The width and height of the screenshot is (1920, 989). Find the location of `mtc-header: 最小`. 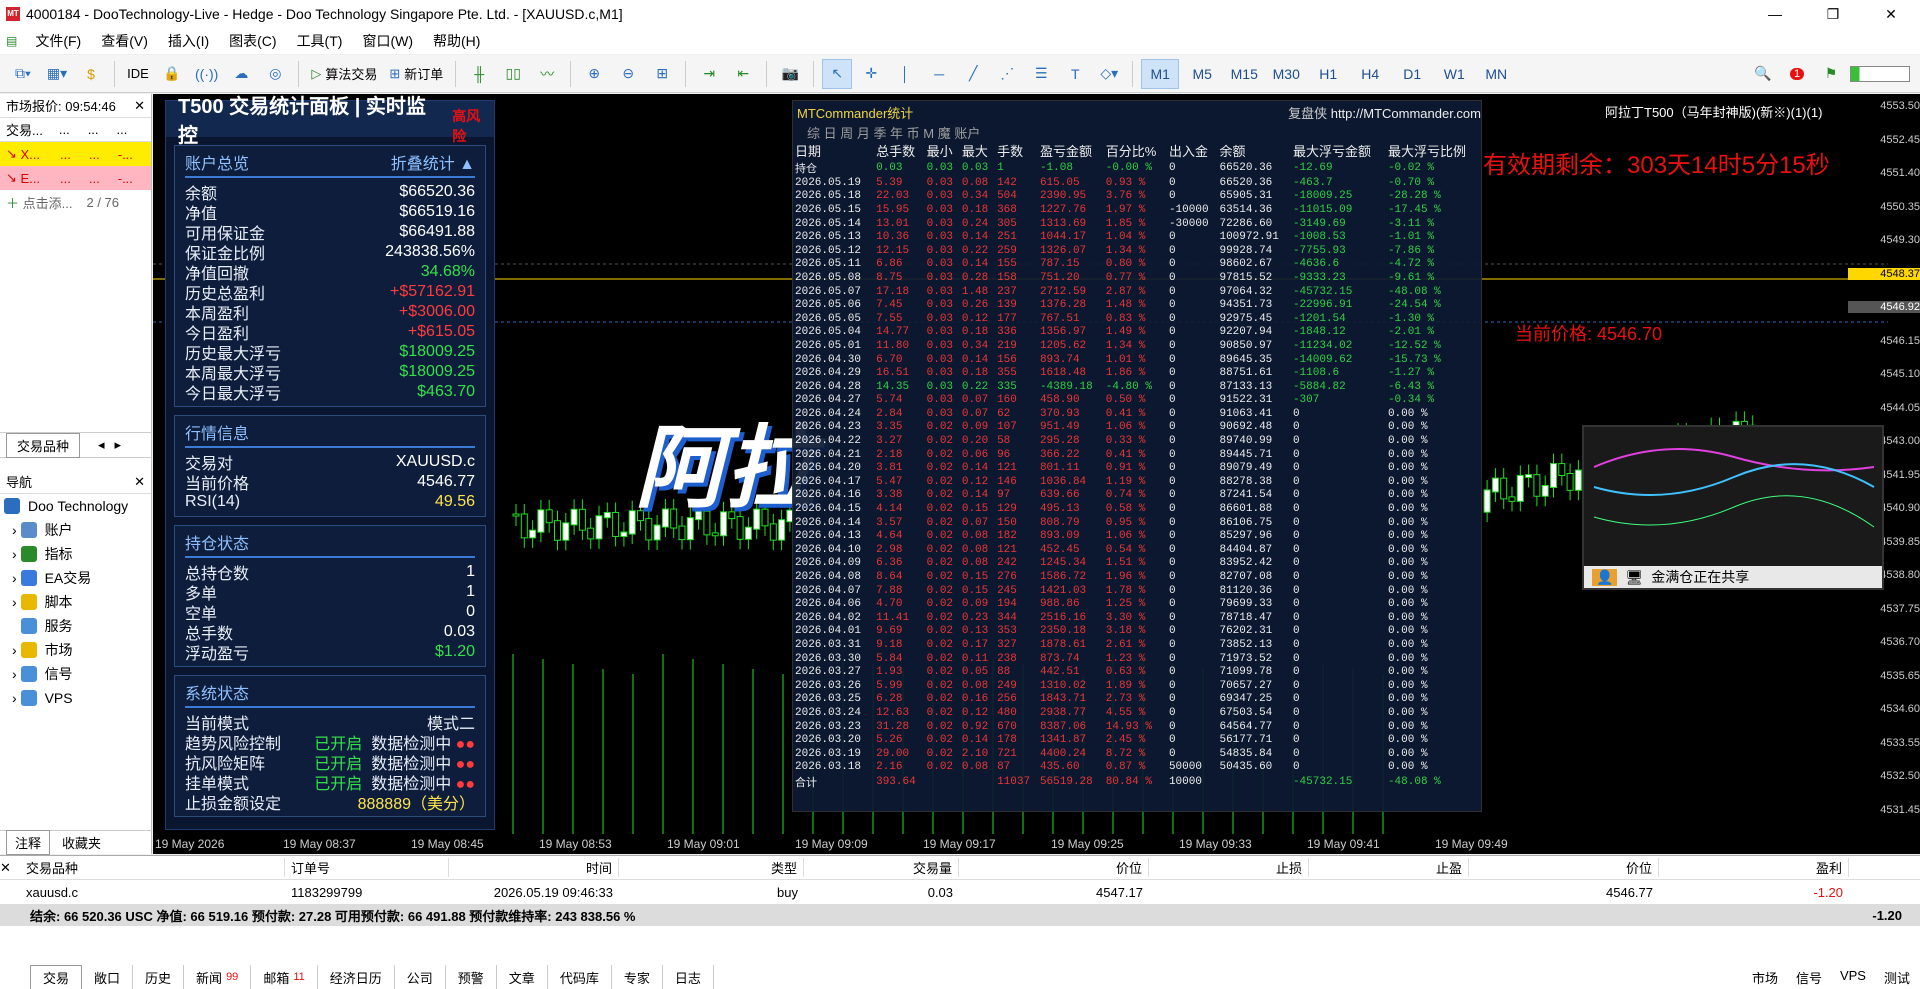

mtc-header: 最小 is located at coordinates (942, 150).